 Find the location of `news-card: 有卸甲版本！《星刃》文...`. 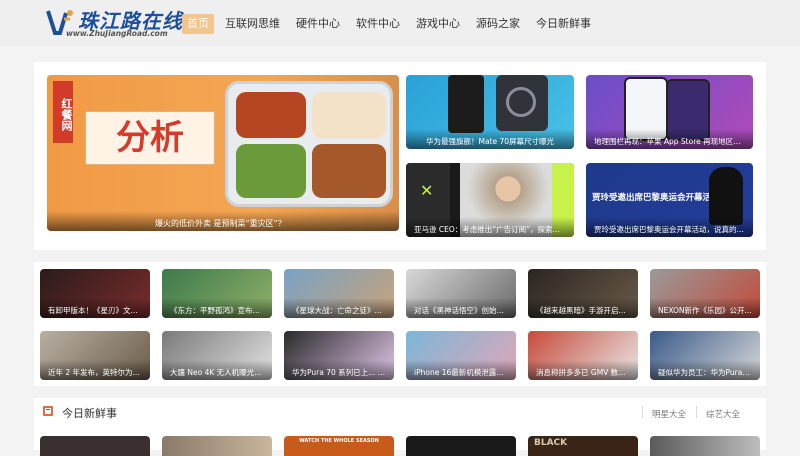

news-card: 有卸甲版本！《星刃》文... is located at coordinates (95, 293).